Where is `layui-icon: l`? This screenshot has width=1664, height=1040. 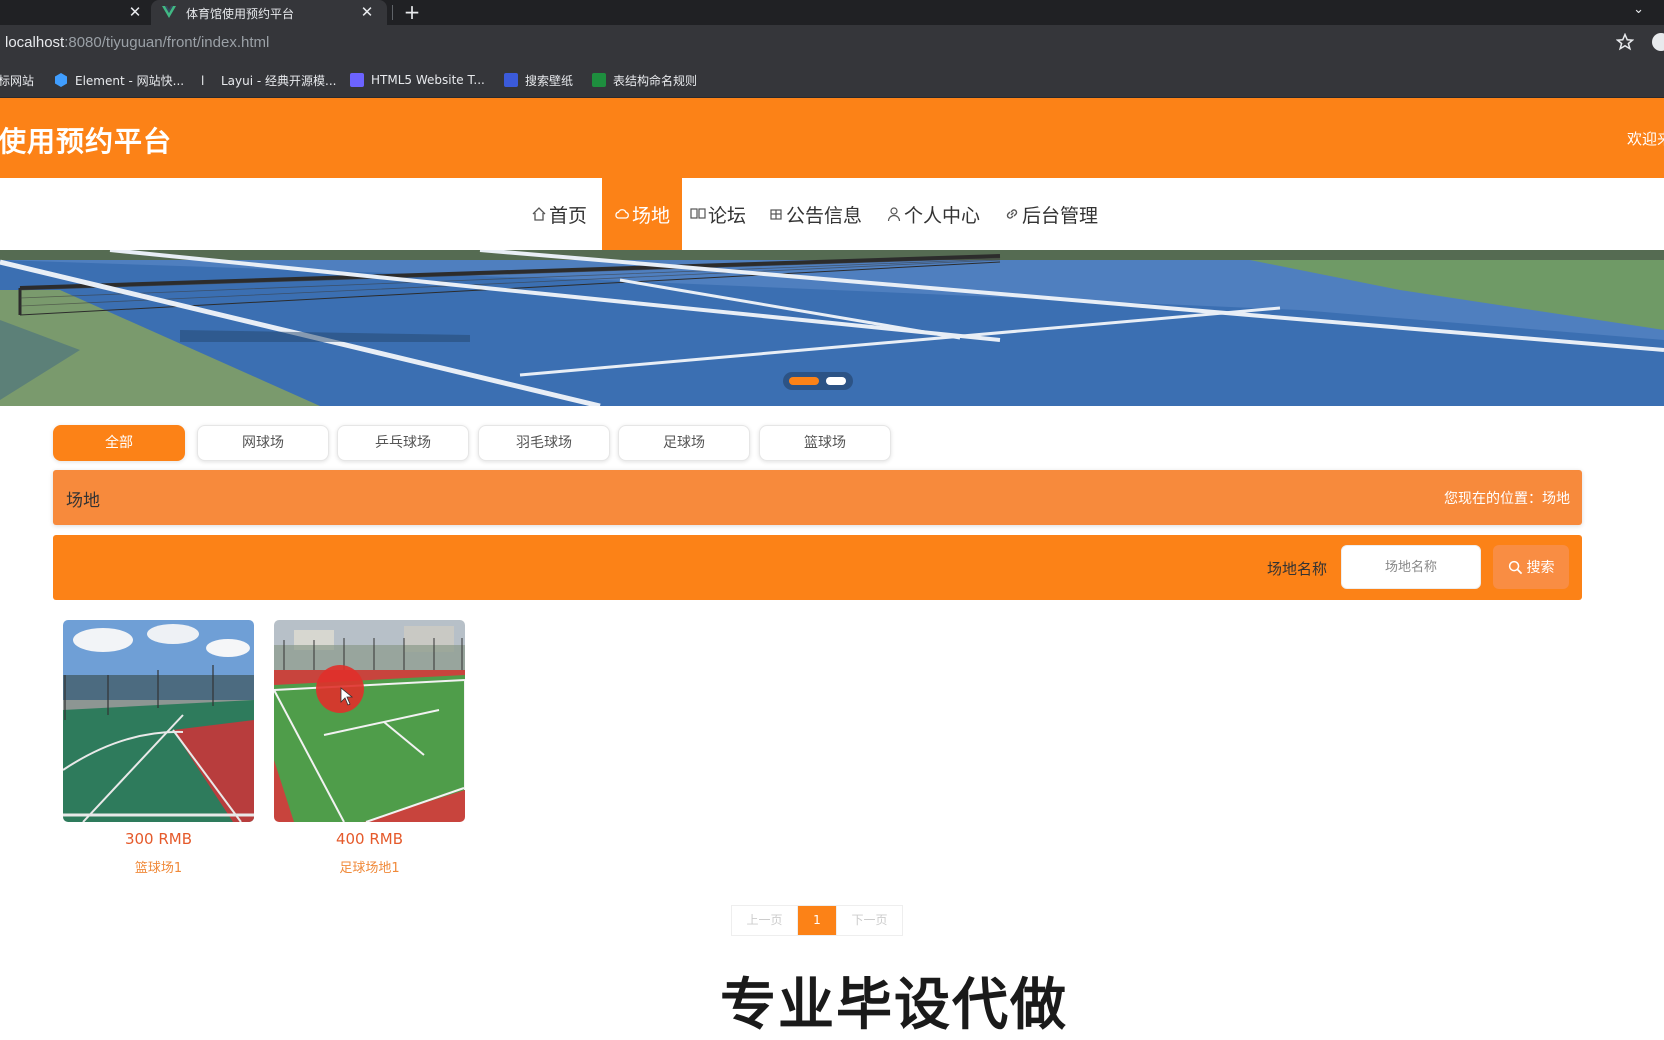
layui-icon: l is located at coordinates (202, 80).